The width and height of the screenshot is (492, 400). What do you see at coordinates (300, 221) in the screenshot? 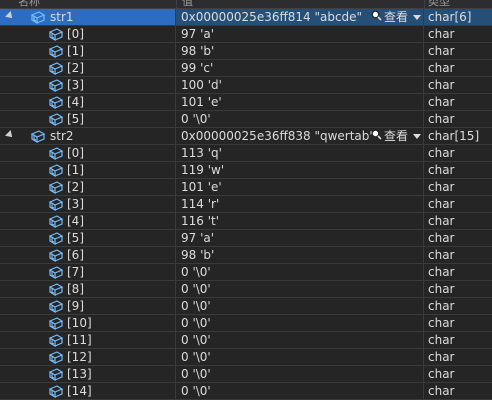
I see `value-cell: 116 't'` at bounding box center [300, 221].